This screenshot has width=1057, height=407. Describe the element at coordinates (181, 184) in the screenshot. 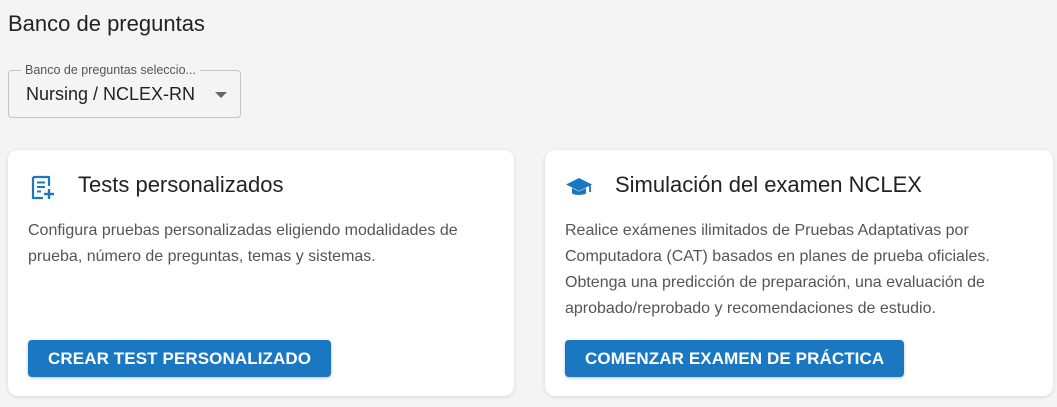

I see `custom-tests-title: Tests personalizados` at that location.